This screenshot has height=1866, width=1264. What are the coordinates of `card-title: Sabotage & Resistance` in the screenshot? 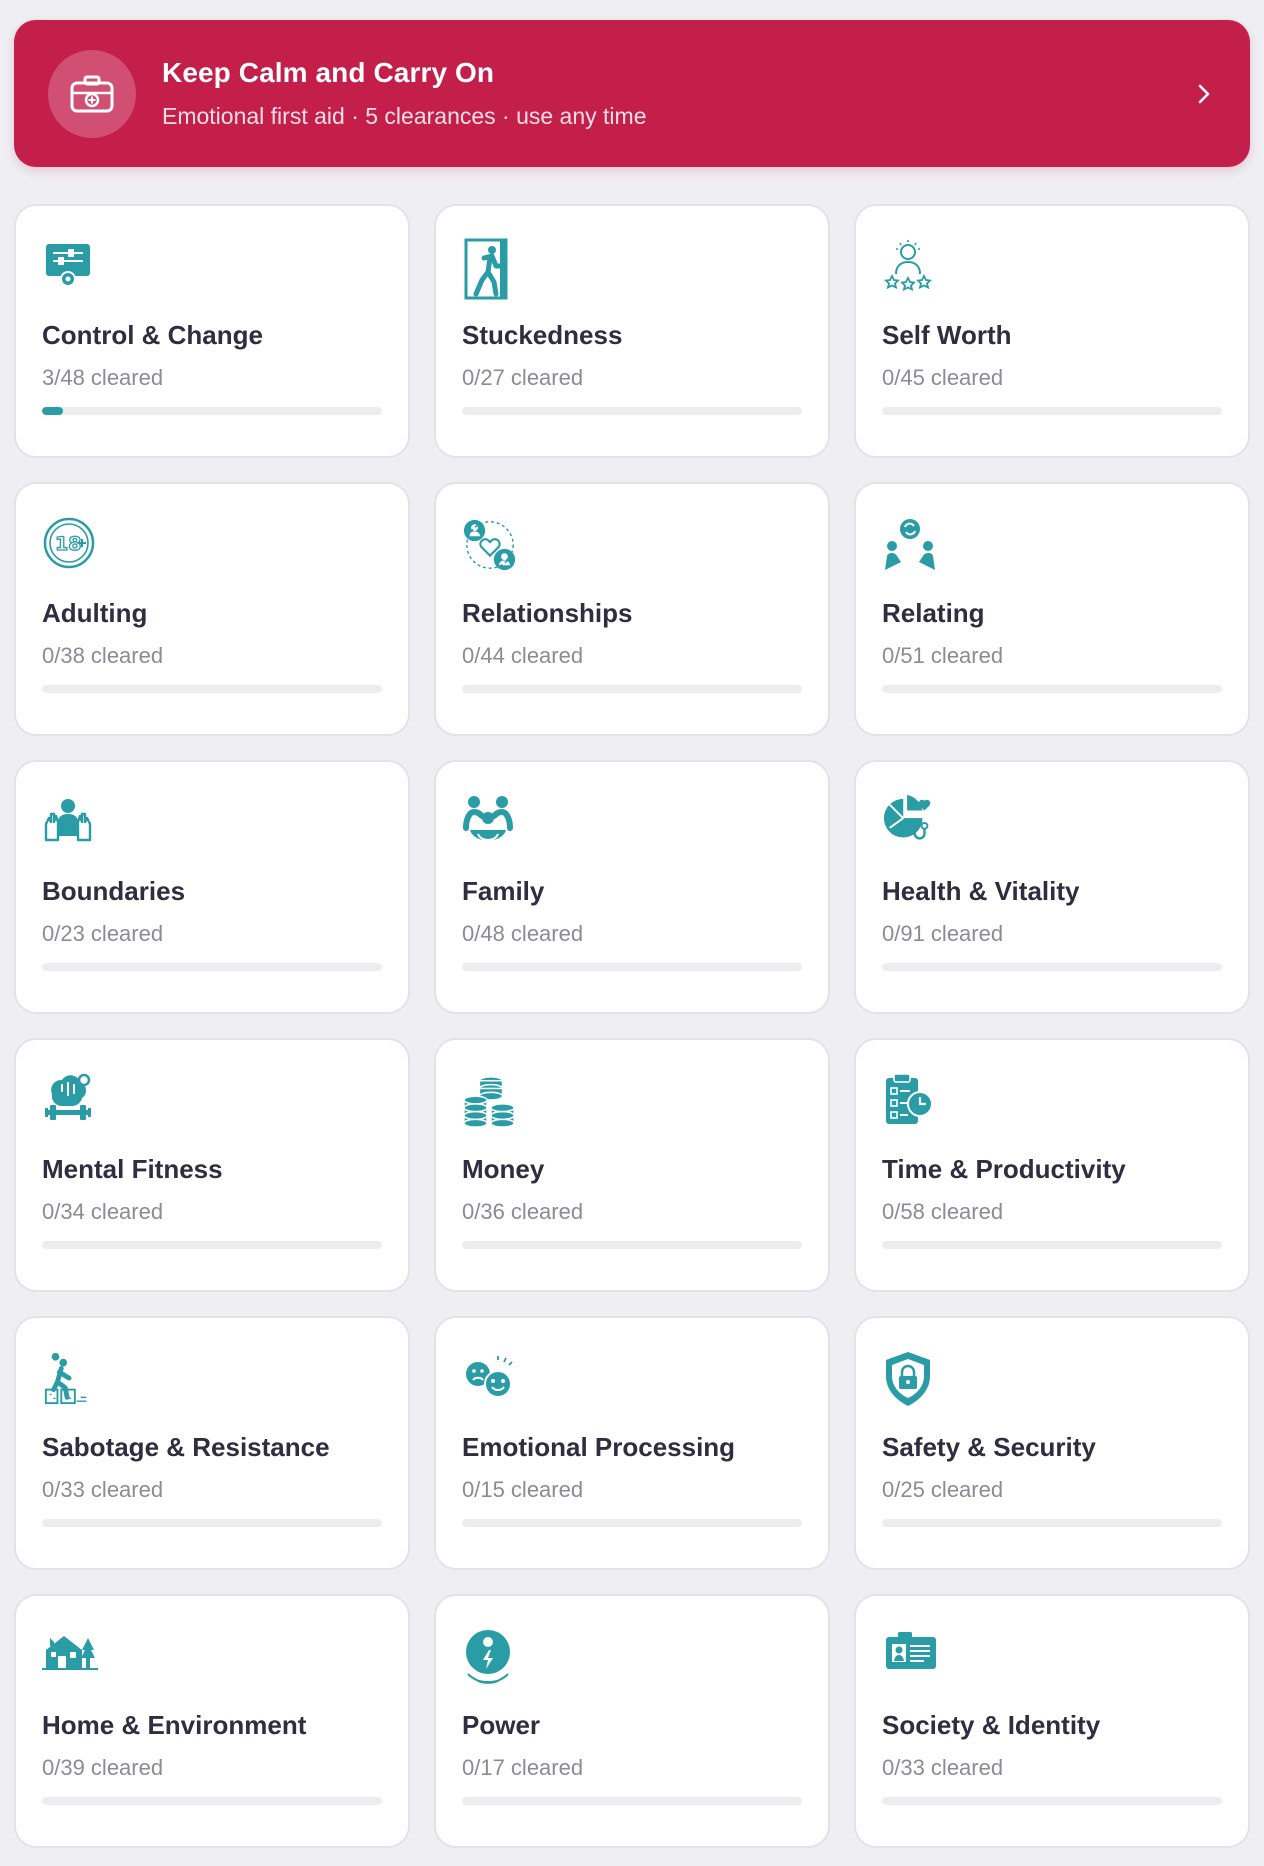 It's located at (186, 1447).